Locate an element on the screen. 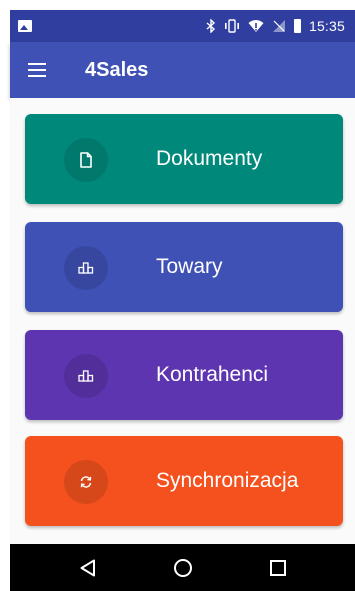 This screenshot has height=591, width=355. home-button is located at coordinates (183, 568).